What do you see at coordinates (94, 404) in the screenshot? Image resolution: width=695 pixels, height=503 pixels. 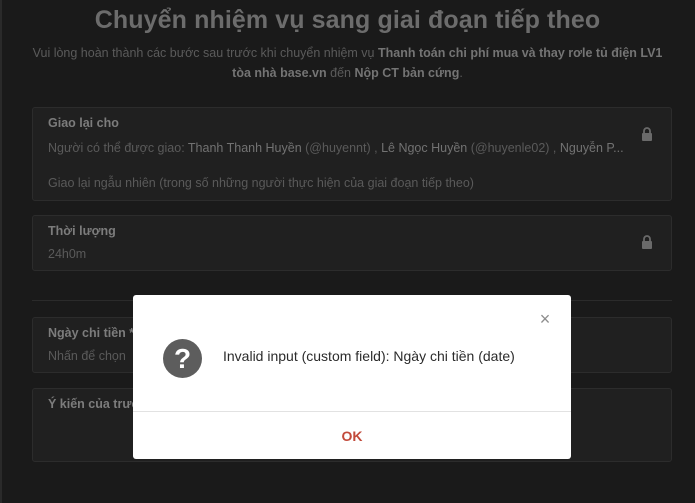 I see `opinion-label: Ý kiến của trưở` at bounding box center [94, 404].